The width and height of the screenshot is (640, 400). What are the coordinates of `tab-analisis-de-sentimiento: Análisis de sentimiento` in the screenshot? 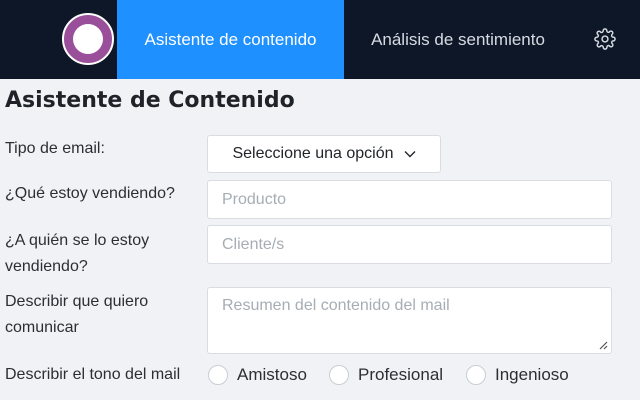 It's located at (458, 39).